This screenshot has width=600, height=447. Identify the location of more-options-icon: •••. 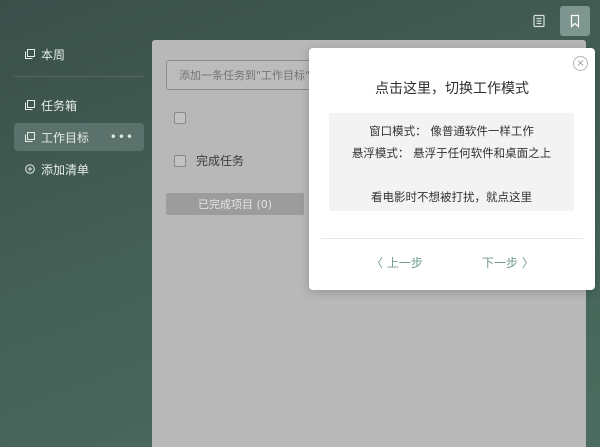
(122, 137).